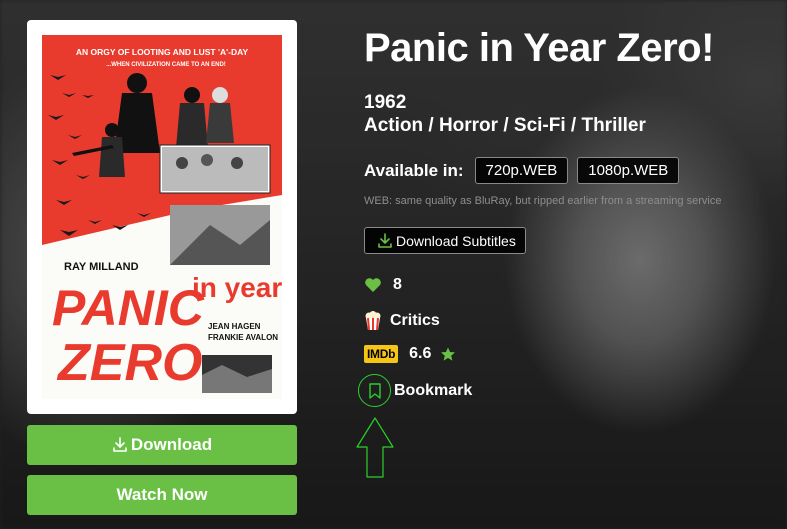 Image resolution: width=787 pixels, height=529 pixels. I want to click on critics-row: Critics, so click(402, 321).